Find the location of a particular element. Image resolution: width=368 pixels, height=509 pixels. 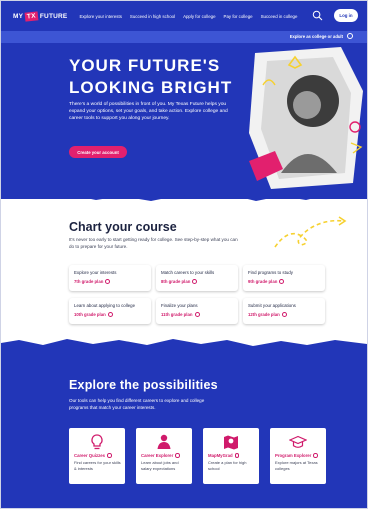

logo-tx: TX is located at coordinates (31, 16).